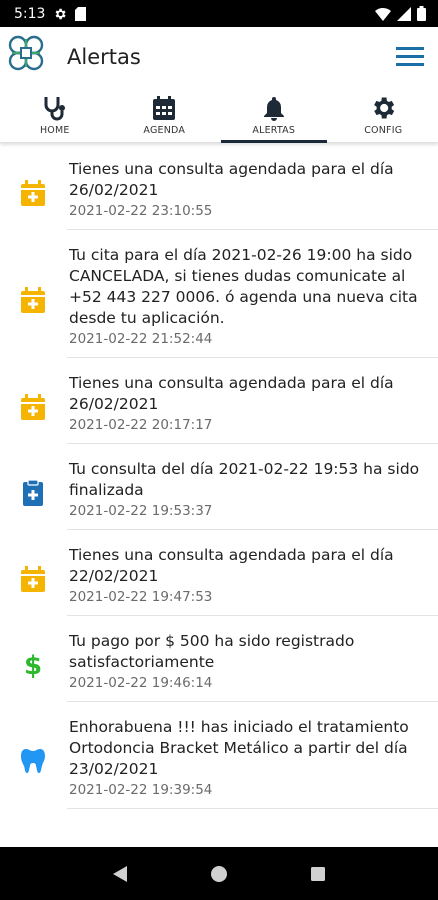  What do you see at coordinates (410, 56) in the screenshot?
I see `hamburger-menu-icon` at bounding box center [410, 56].